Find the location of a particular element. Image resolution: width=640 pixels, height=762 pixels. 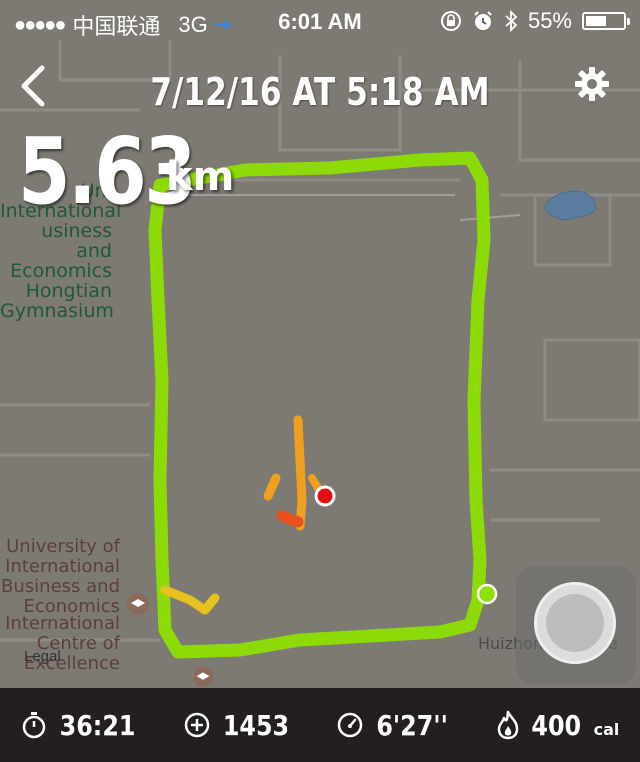

orientation-lock-icon is located at coordinates (450, 21).